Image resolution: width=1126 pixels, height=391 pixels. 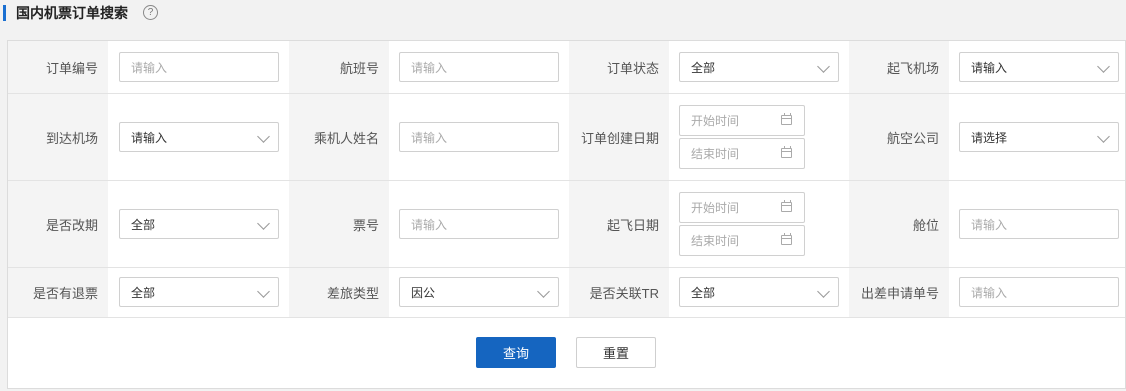 What do you see at coordinates (479, 137) in the screenshot?
I see `passenger-name-input: 请输入` at bounding box center [479, 137].